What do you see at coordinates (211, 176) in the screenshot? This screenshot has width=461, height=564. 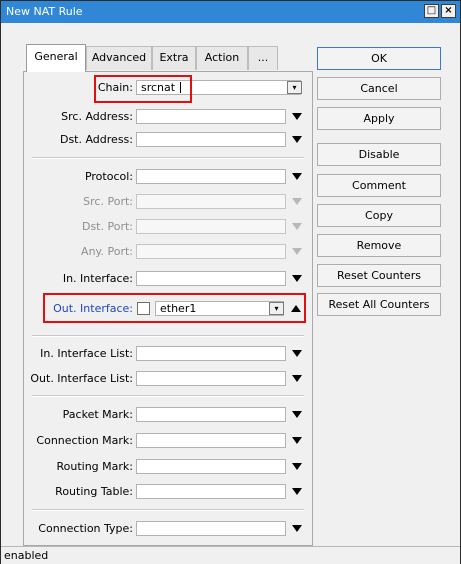 I see `protocol-input` at bounding box center [211, 176].